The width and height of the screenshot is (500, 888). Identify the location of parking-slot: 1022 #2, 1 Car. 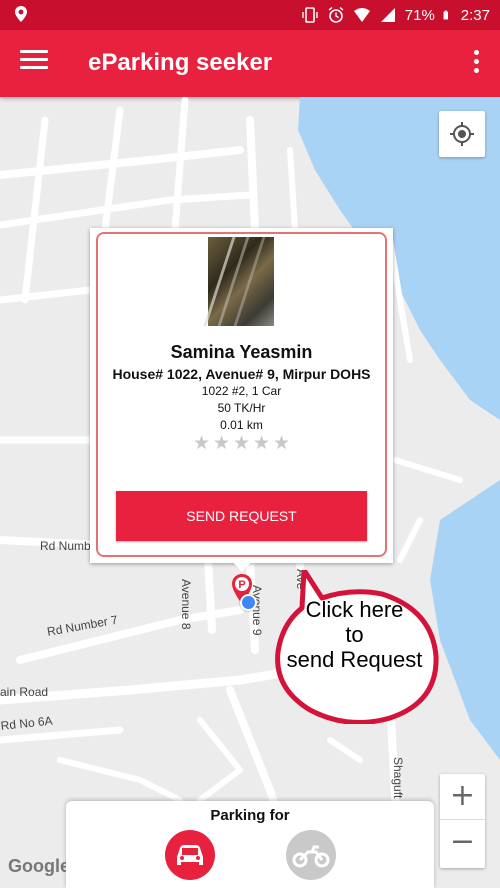
(241, 391).